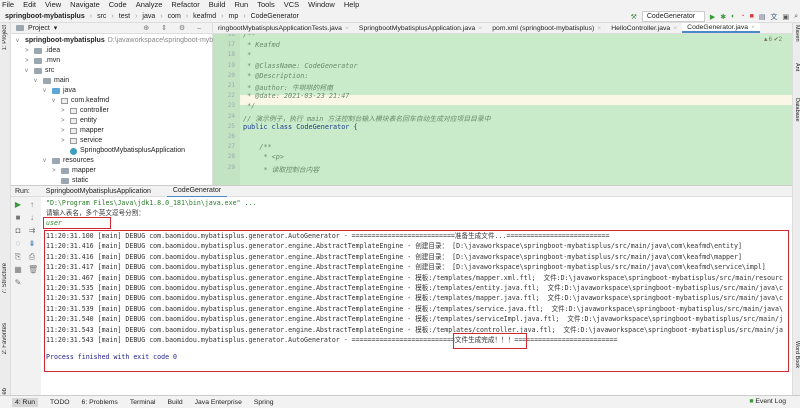 This screenshot has width=800, height=408. I want to click on bottom-tab: 6: Problems, so click(100, 402).